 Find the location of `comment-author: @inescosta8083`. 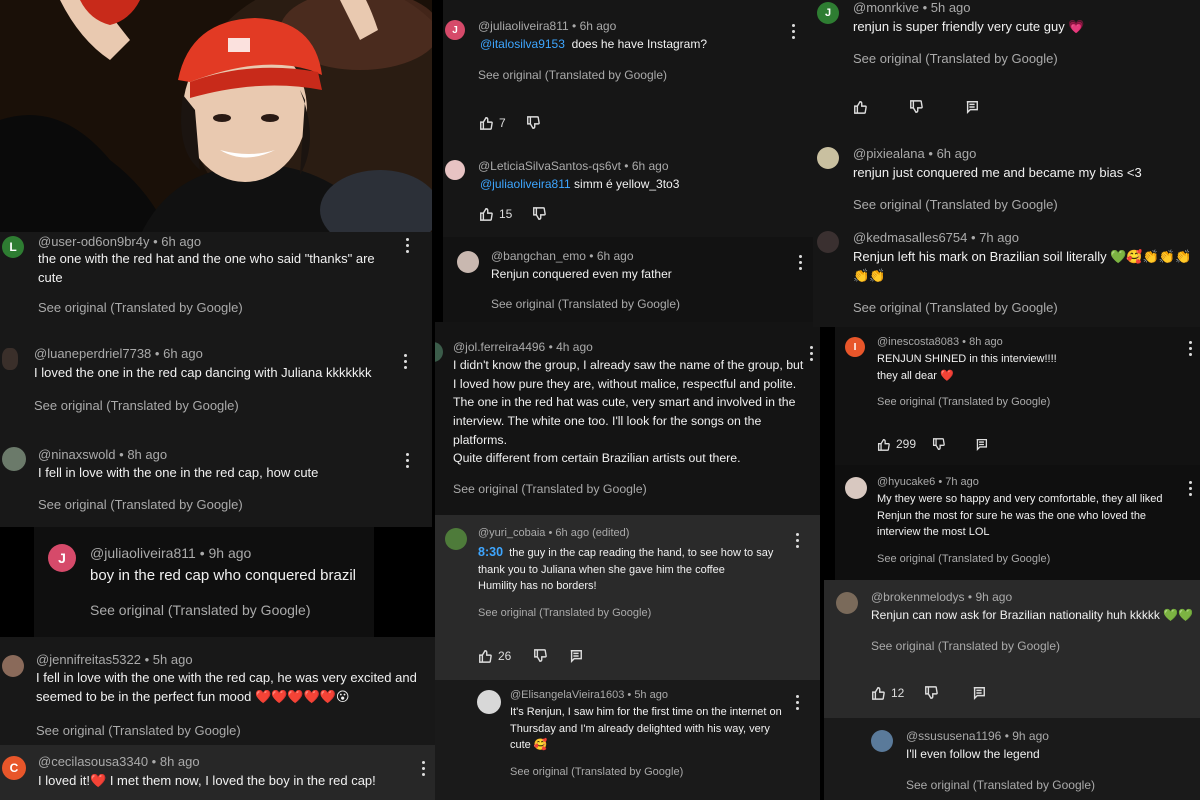

comment-author: @inescosta8083 is located at coordinates (918, 342).